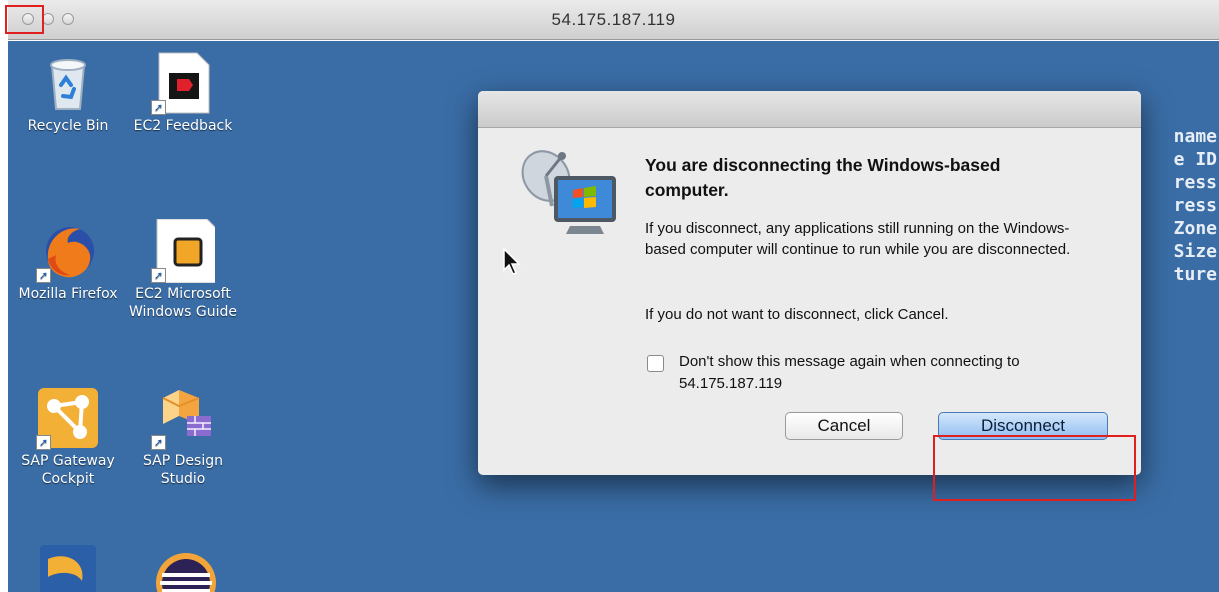 The width and height of the screenshot is (1219, 592). I want to click on ec2-windows-guide-icon: ➚, so click(185, 251).